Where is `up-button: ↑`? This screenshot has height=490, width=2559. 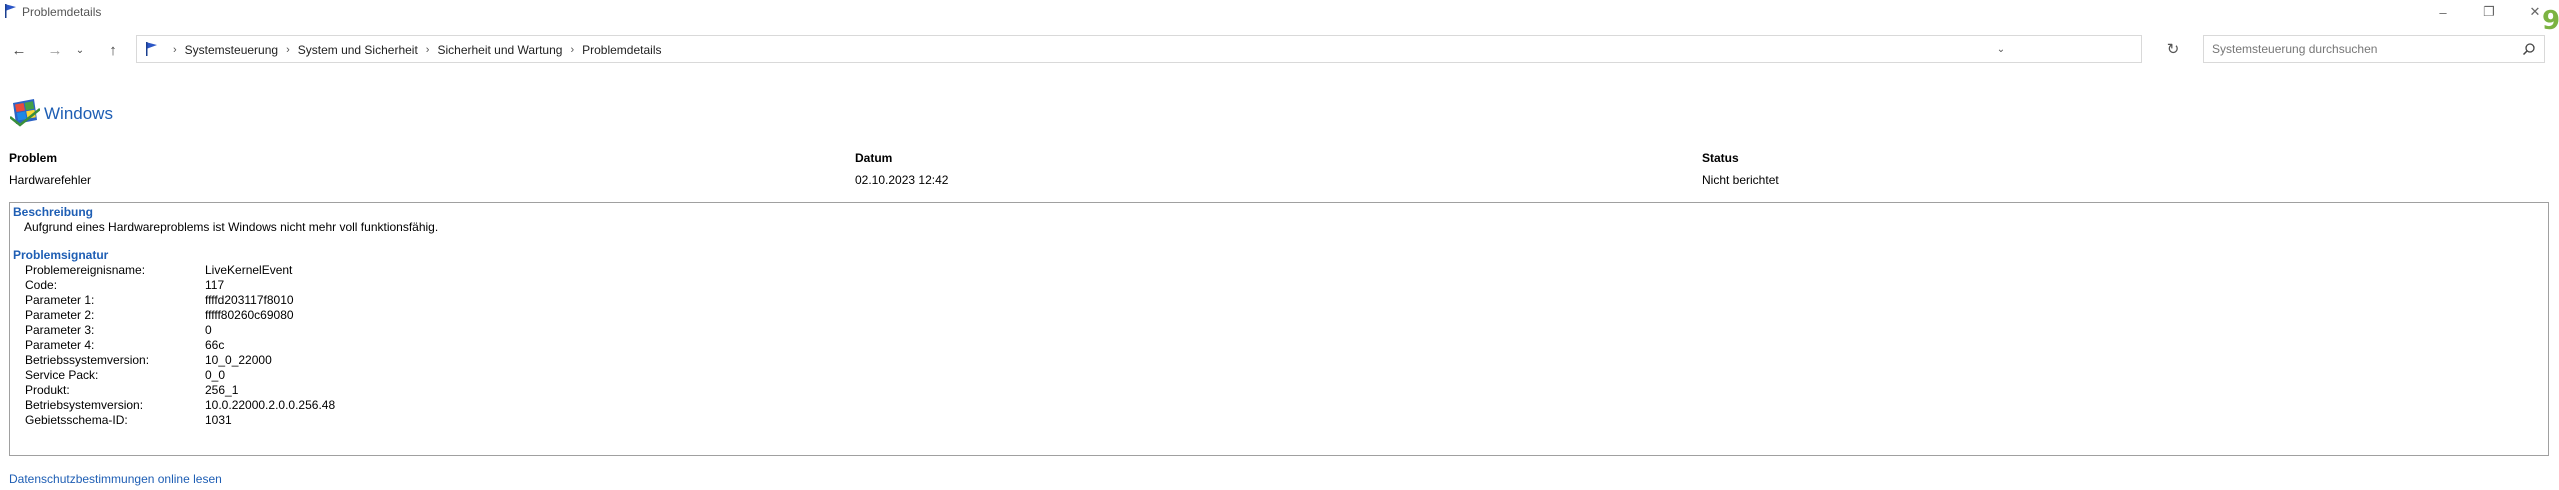 up-button: ↑ is located at coordinates (113, 50).